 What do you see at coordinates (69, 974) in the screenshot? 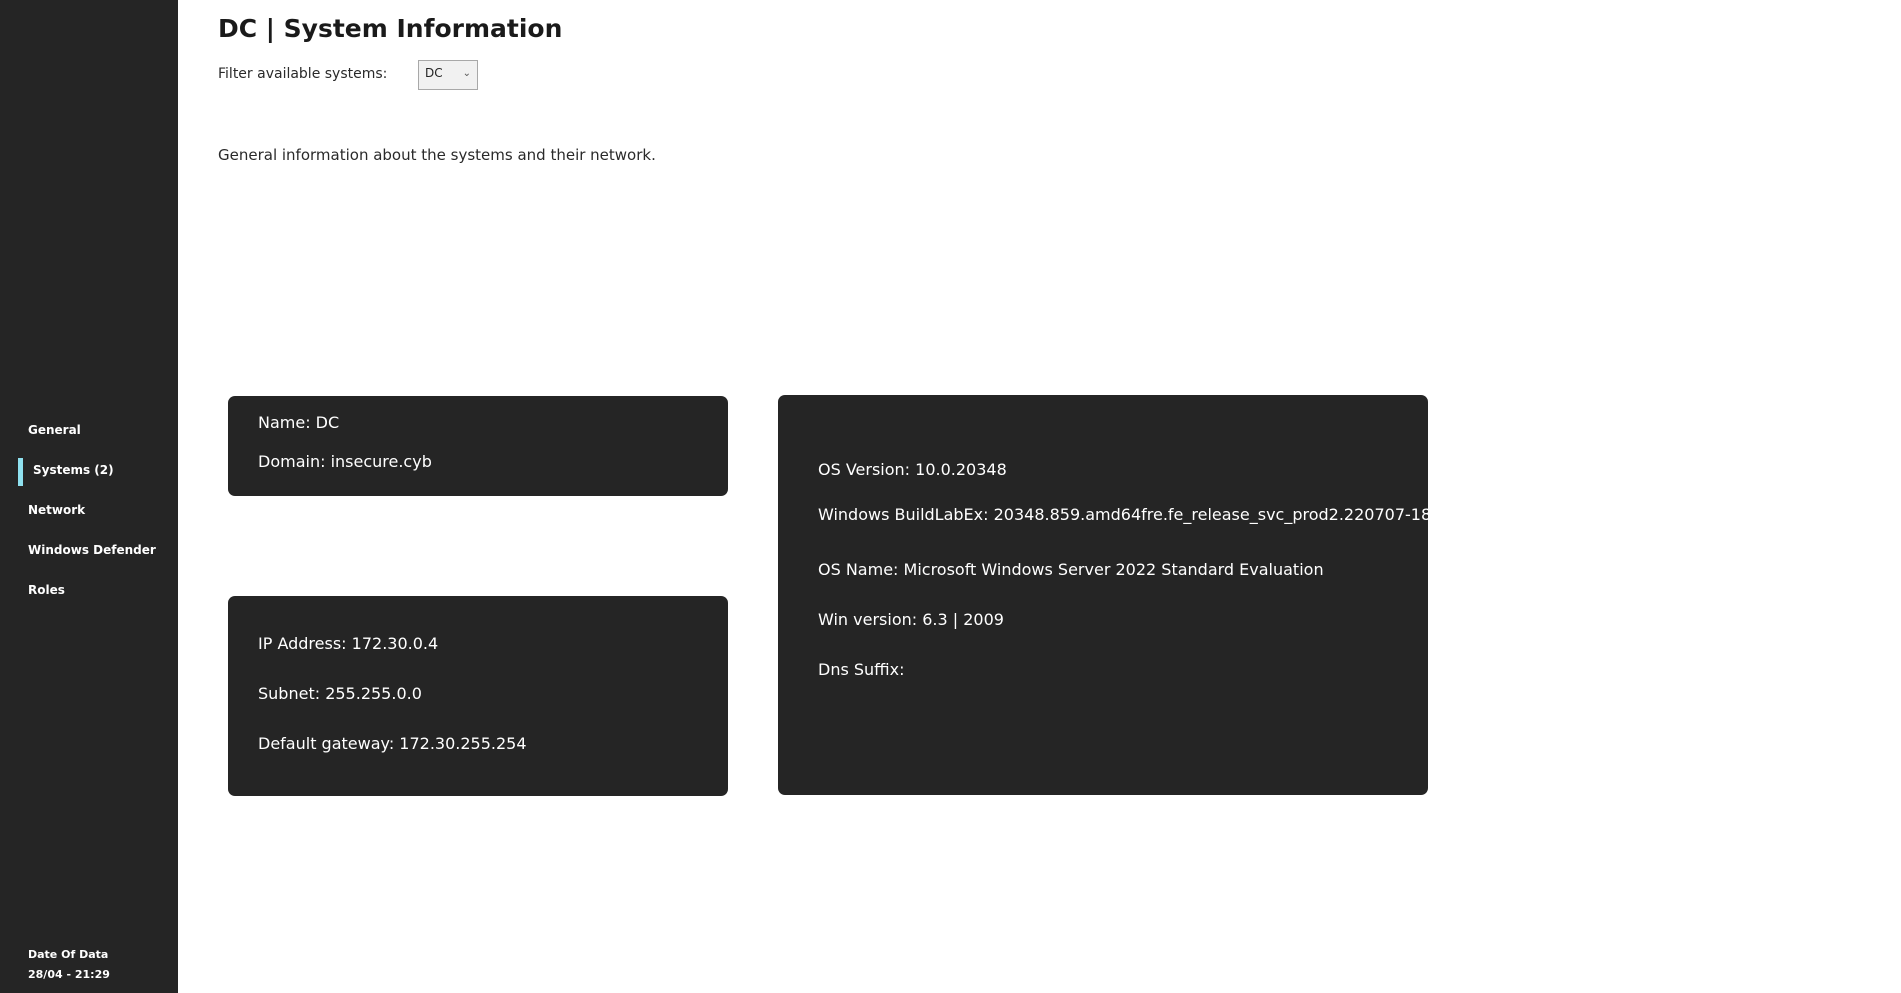
I see `date-of-data-value: 28/04 - 21:29` at bounding box center [69, 974].